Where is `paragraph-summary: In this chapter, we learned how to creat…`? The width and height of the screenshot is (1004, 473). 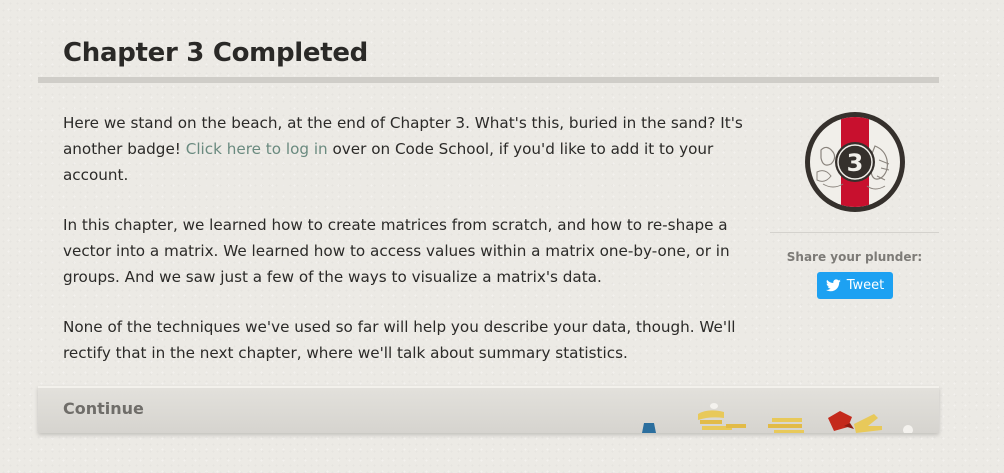 paragraph-summary: In this chapter, we learned how to creat… is located at coordinates (396, 251).